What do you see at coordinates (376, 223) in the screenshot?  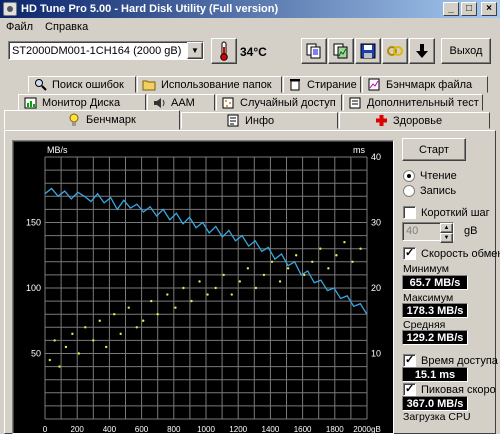 I see `y-tick-right: 30` at bounding box center [376, 223].